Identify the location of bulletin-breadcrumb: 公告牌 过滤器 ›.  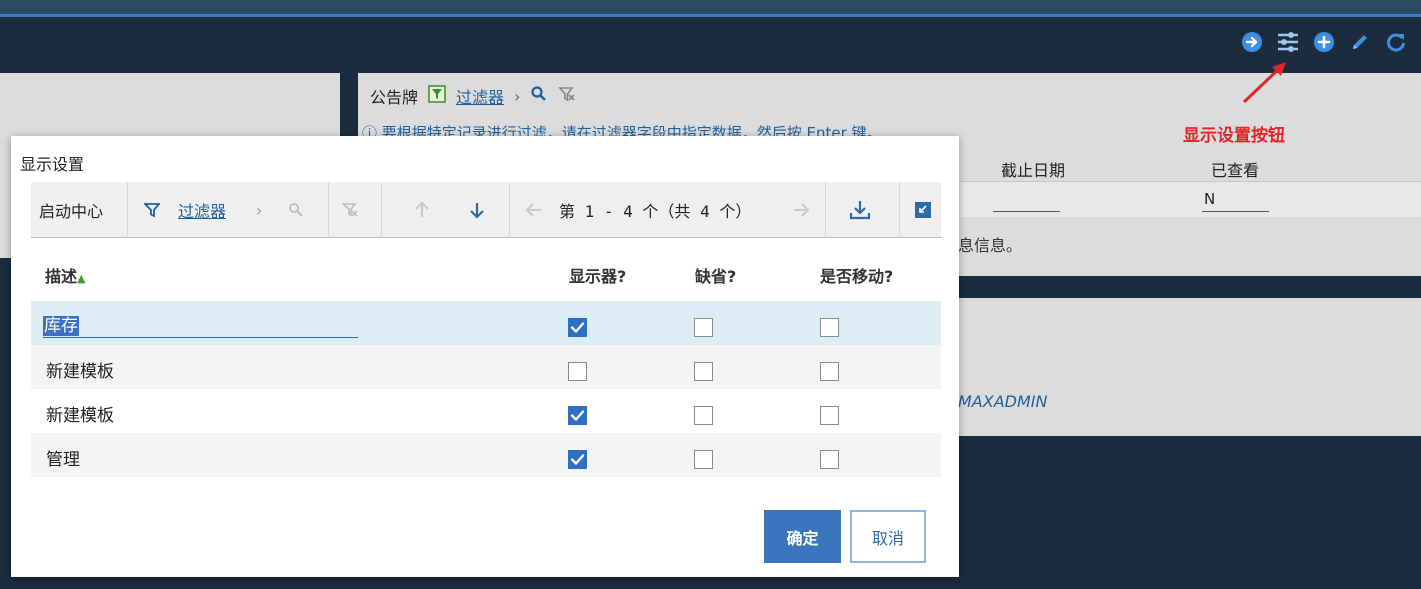
(473, 96).